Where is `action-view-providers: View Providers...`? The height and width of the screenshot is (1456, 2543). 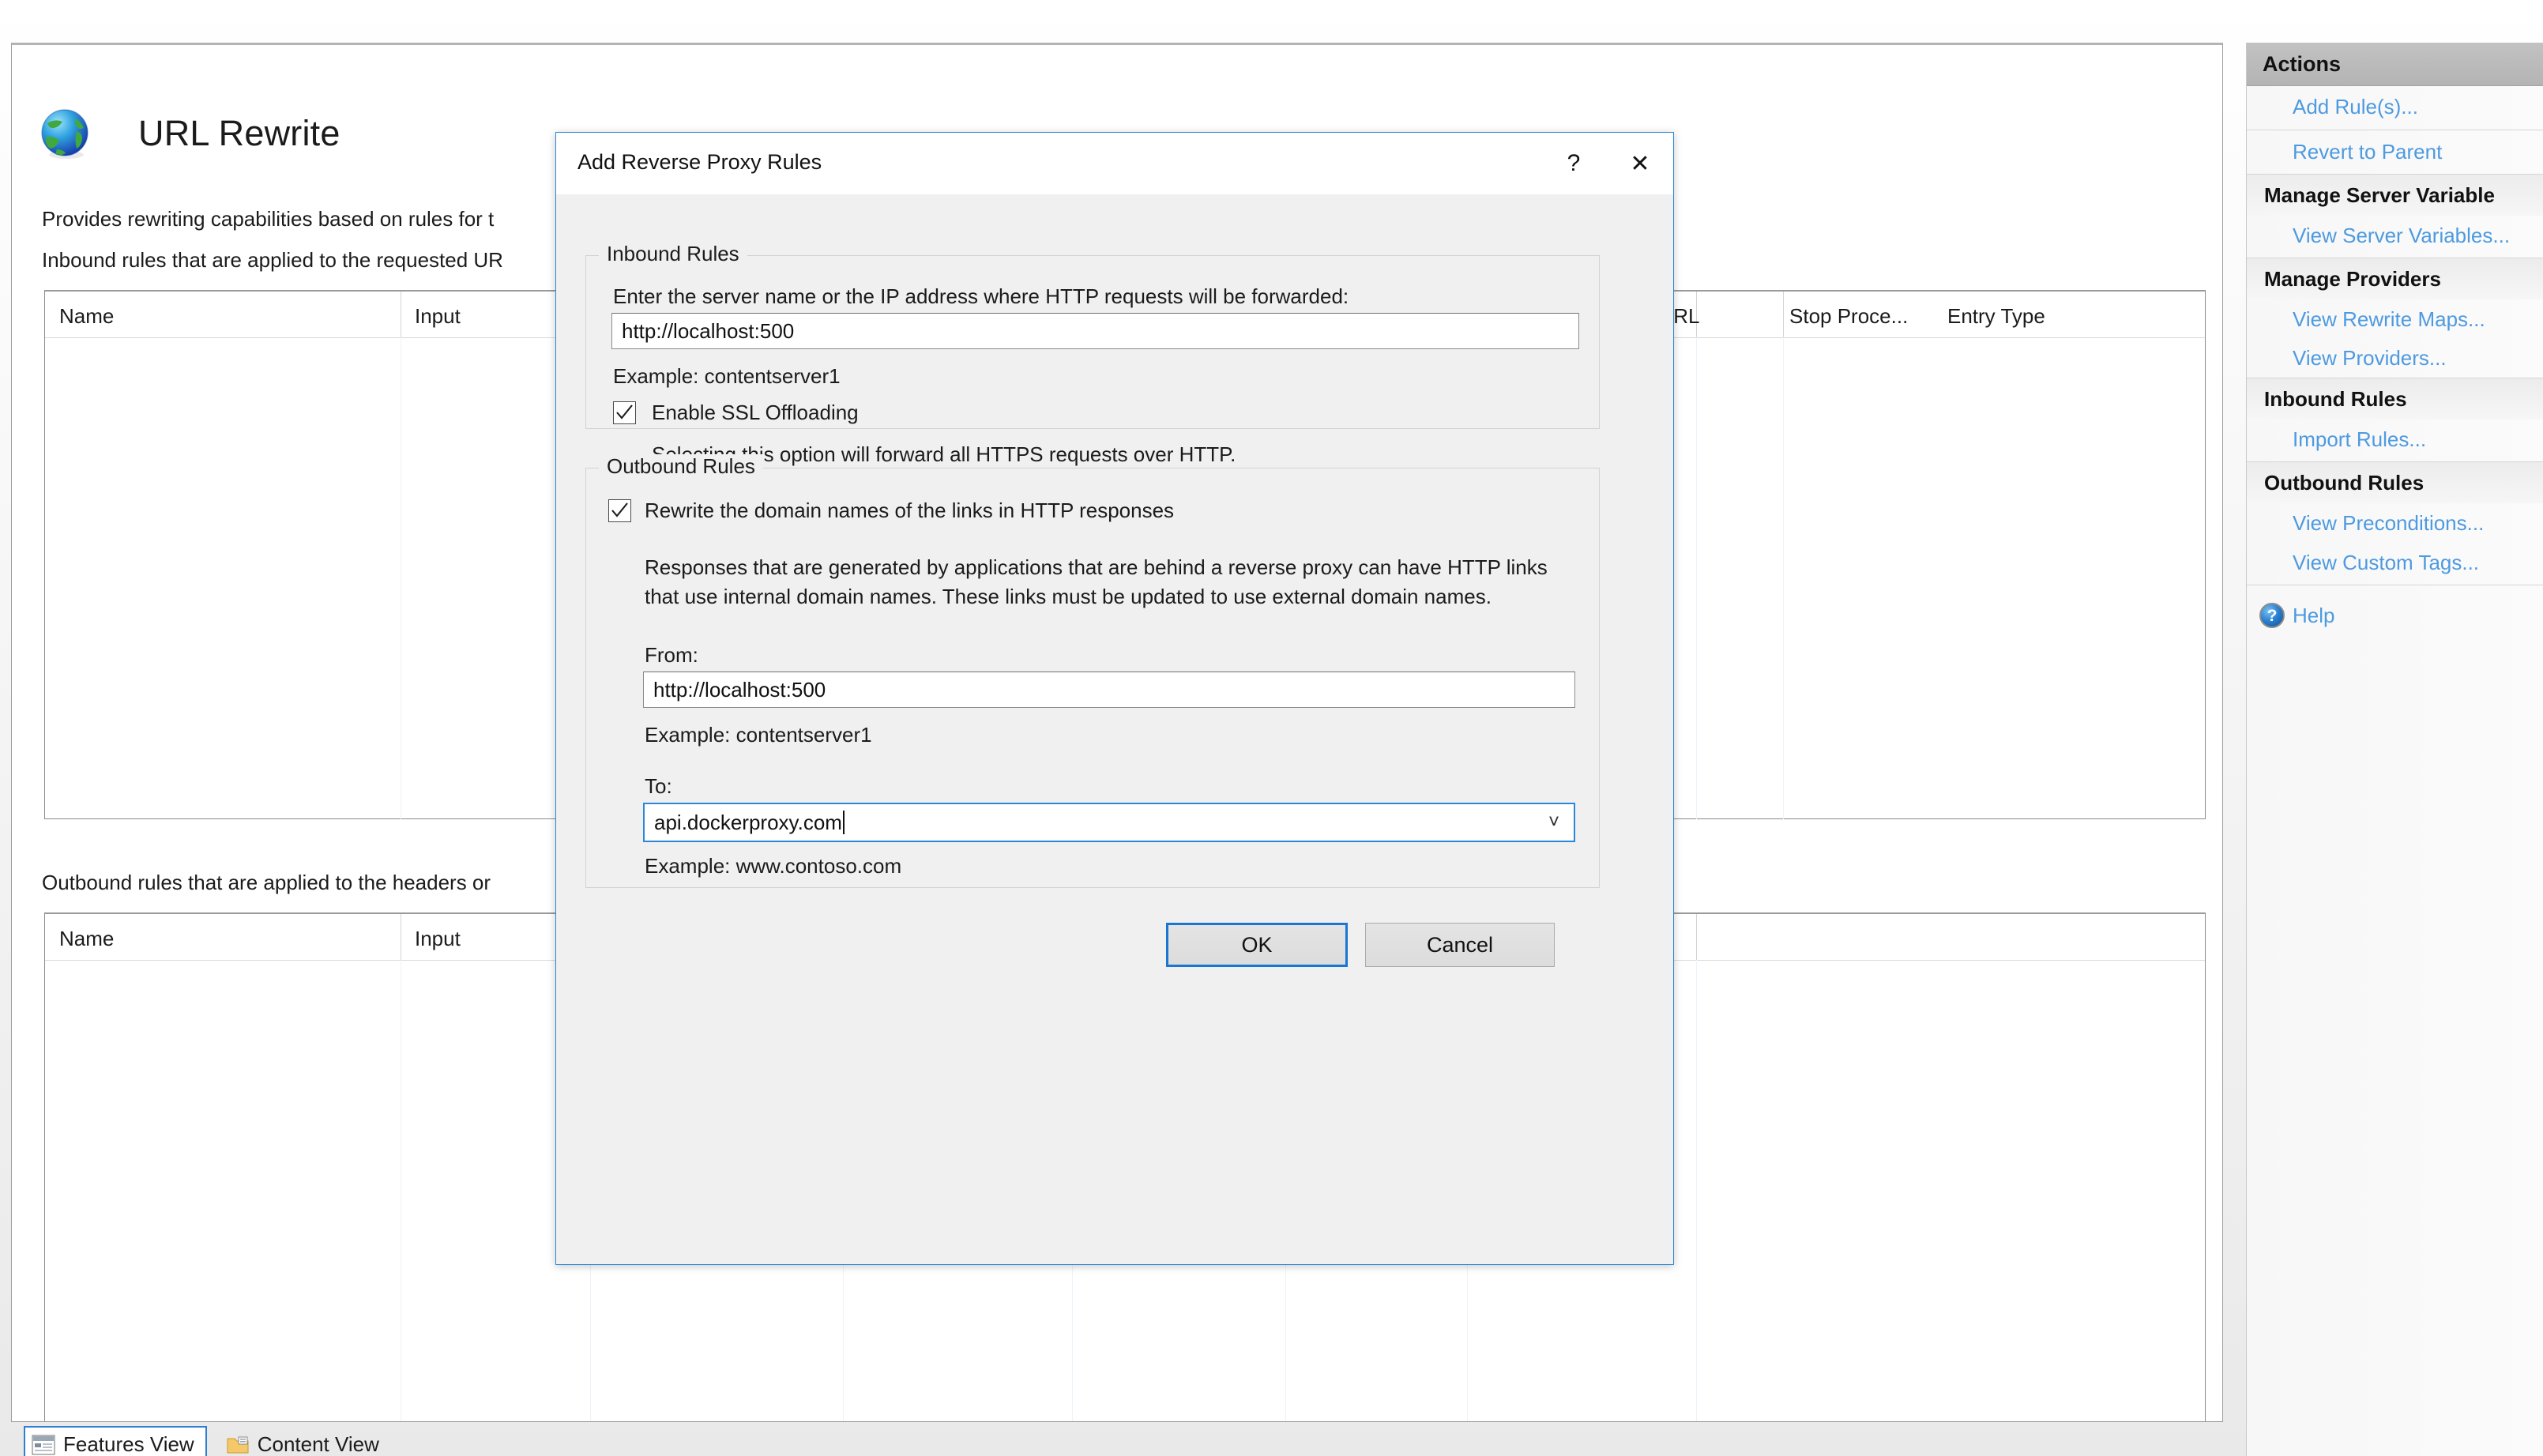
action-view-providers: View Providers... is located at coordinates (2395, 358).